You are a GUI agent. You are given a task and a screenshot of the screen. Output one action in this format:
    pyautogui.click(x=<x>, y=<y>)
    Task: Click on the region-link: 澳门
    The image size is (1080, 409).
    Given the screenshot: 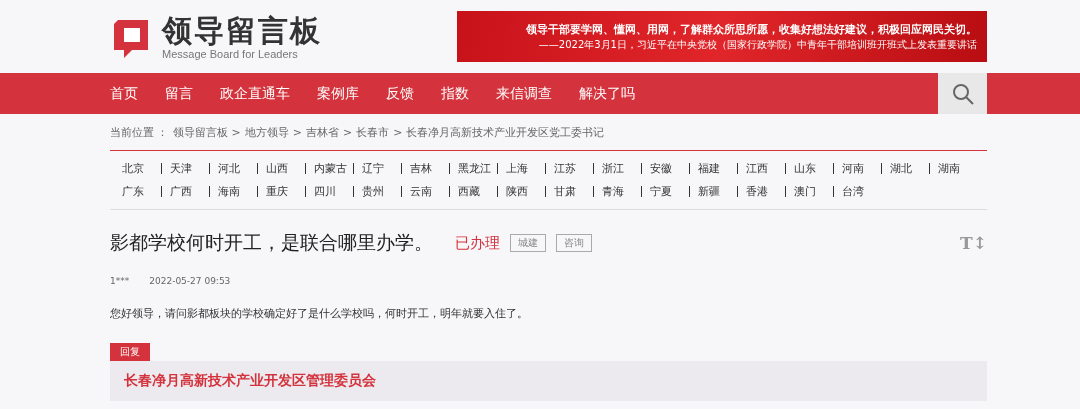 What is the action you would take?
    pyautogui.click(x=818, y=191)
    